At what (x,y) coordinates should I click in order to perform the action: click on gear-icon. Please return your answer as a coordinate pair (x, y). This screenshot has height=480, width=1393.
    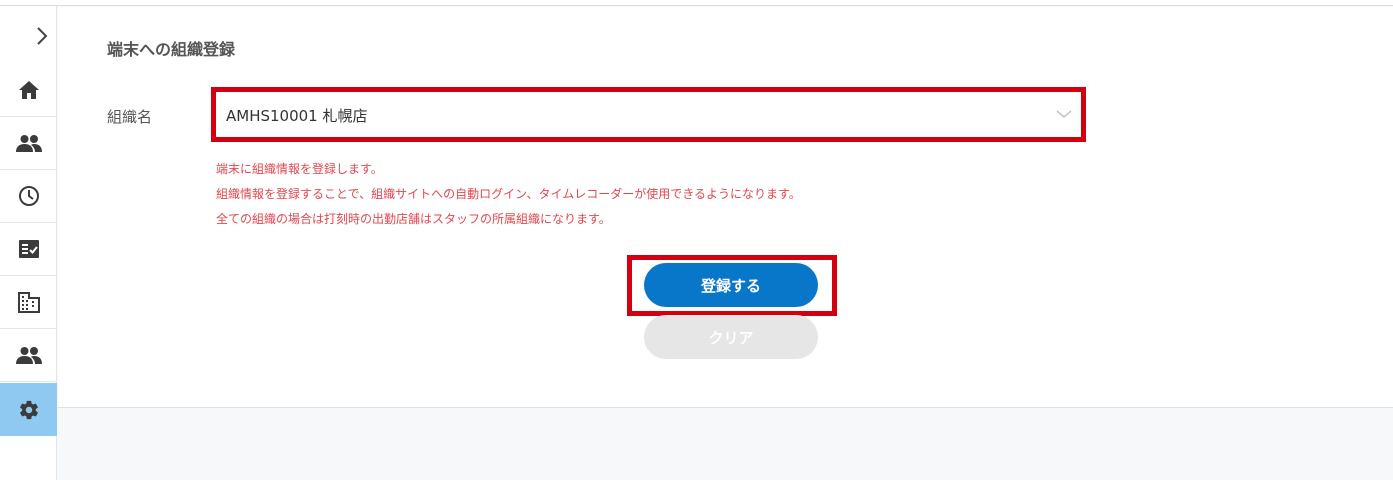
    Looking at the image, I should click on (28, 409).